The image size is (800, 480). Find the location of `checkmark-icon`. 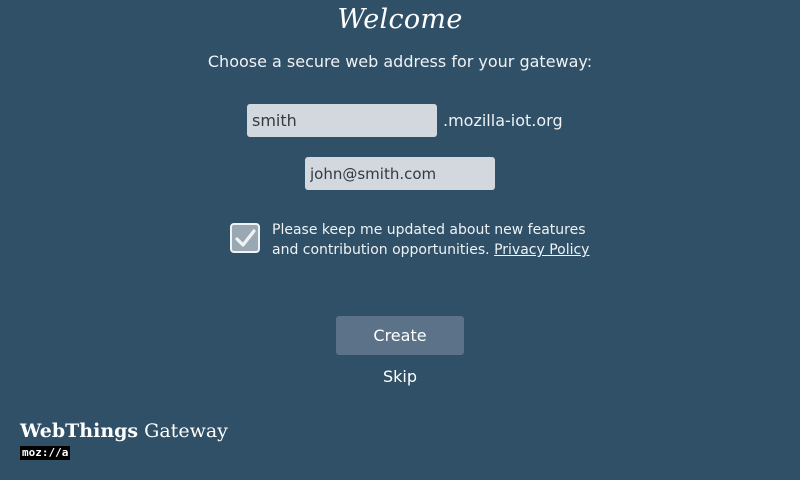

checkmark-icon is located at coordinates (245, 238).